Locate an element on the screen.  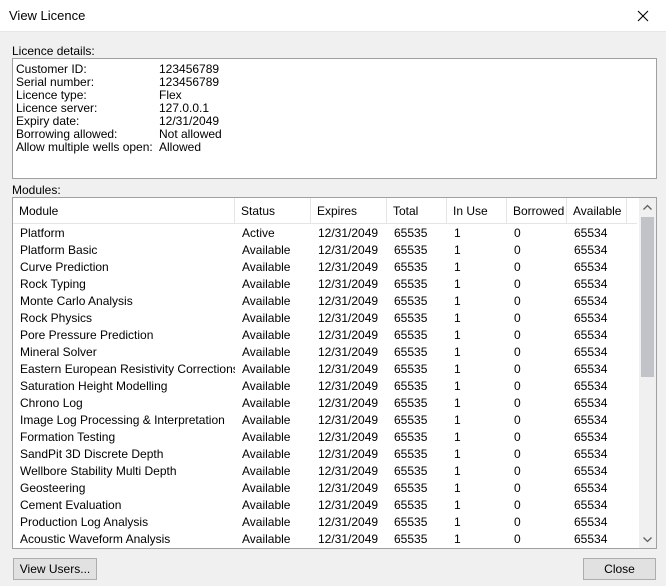
cell-module: Saturation Height Modelling is located at coordinates (94, 386).